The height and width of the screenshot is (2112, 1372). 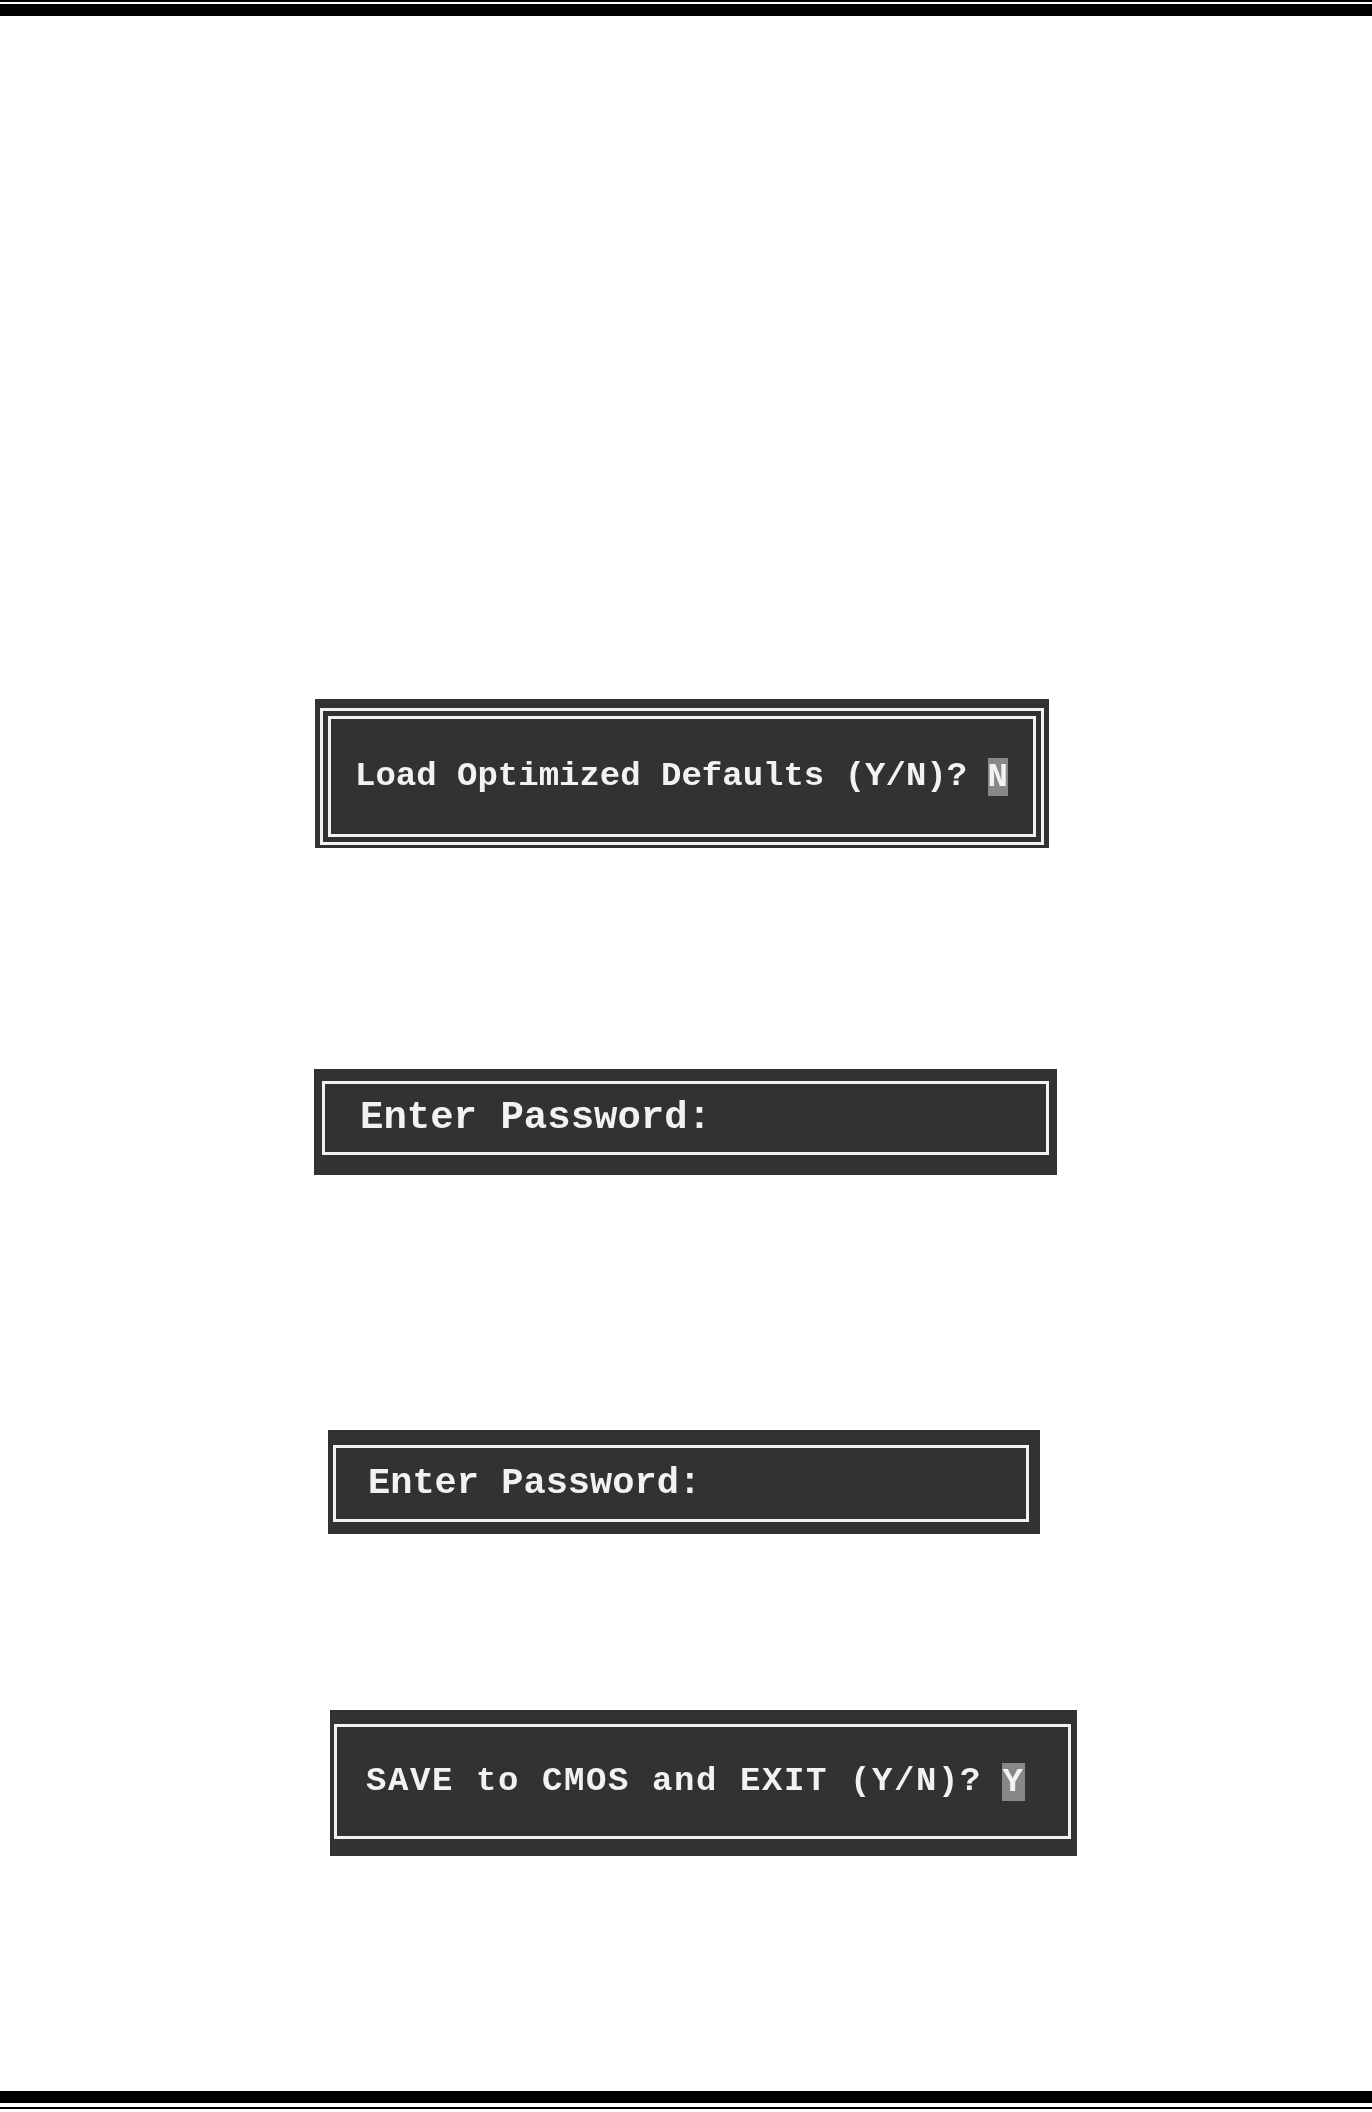 What do you see at coordinates (997, 776) in the screenshot?
I see `answer-field: N` at bounding box center [997, 776].